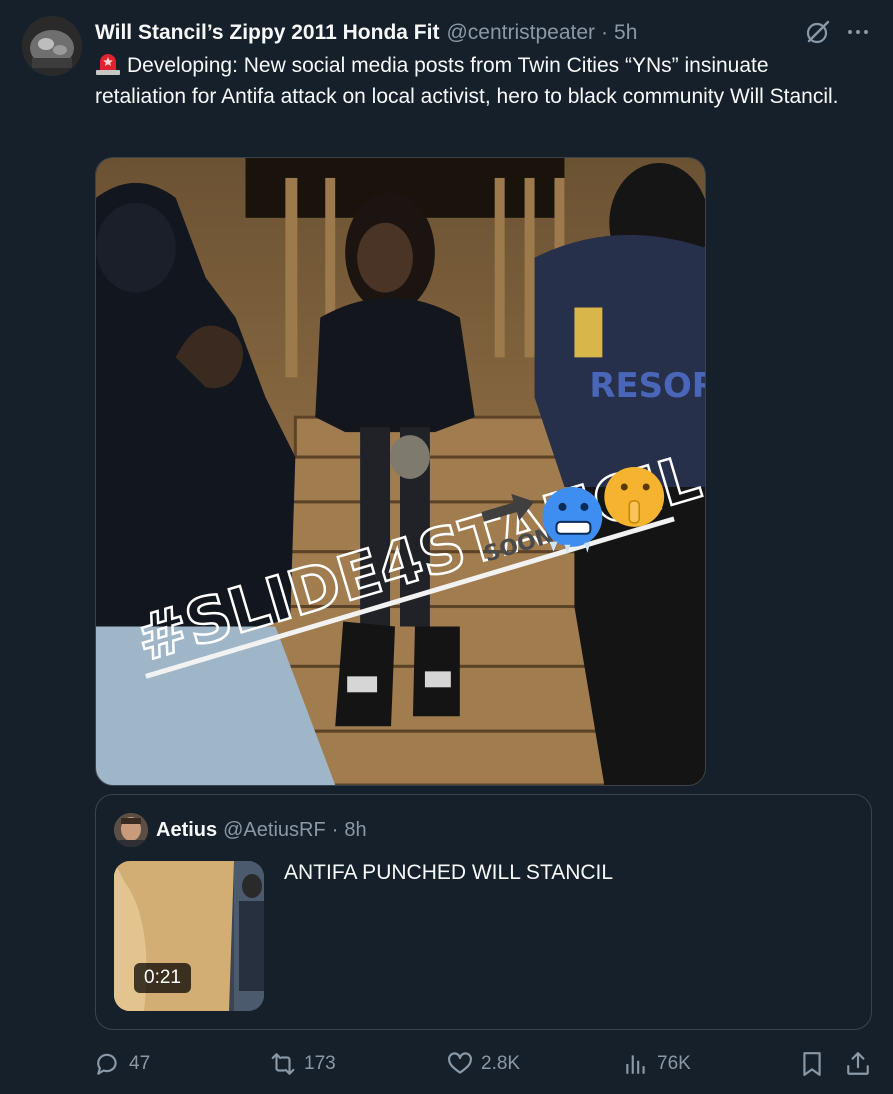 Image resolution: width=893 pixels, height=1094 pixels. Describe the element at coordinates (52, 46) in the screenshot. I see `author-avatar` at that location.